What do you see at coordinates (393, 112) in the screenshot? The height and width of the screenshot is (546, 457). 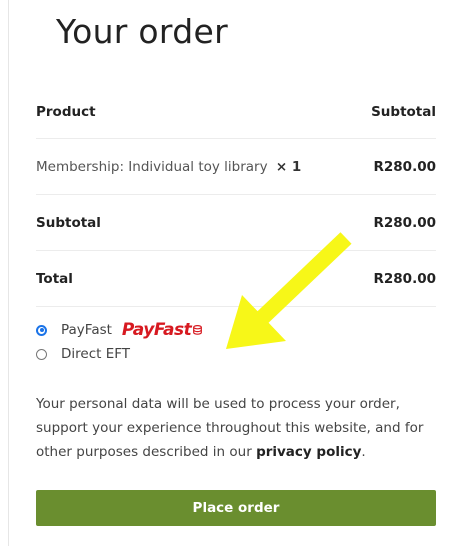 I see `subtotal-column-header: Subtotal` at bounding box center [393, 112].